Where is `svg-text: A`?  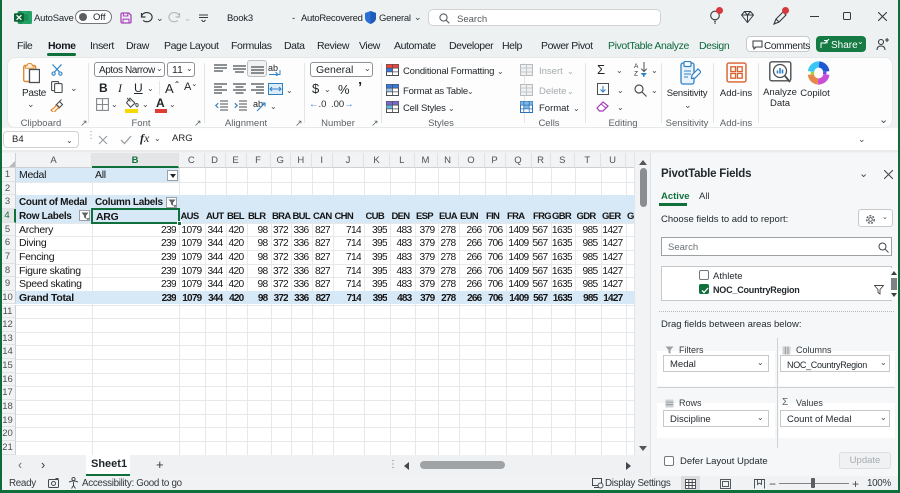
svg-text: A is located at coordinates (636, 66).